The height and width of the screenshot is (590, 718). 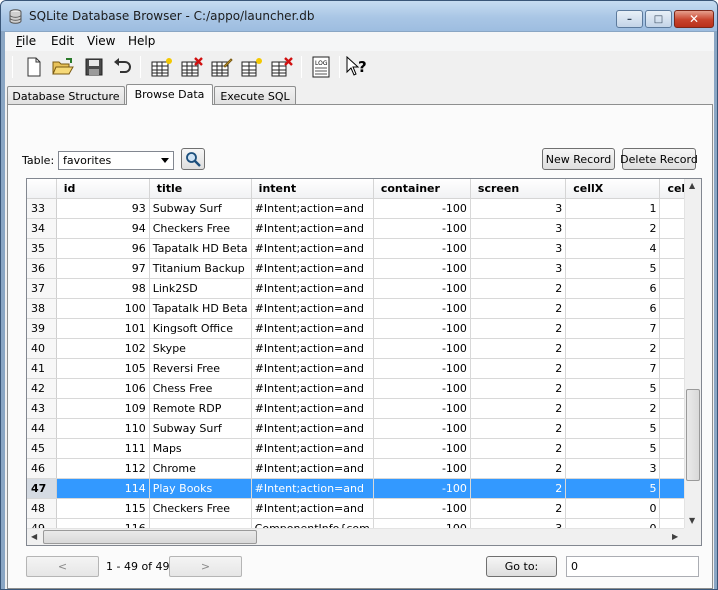 What do you see at coordinates (613, 508) in the screenshot?
I see `cell-cellx: 0` at bounding box center [613, 508].